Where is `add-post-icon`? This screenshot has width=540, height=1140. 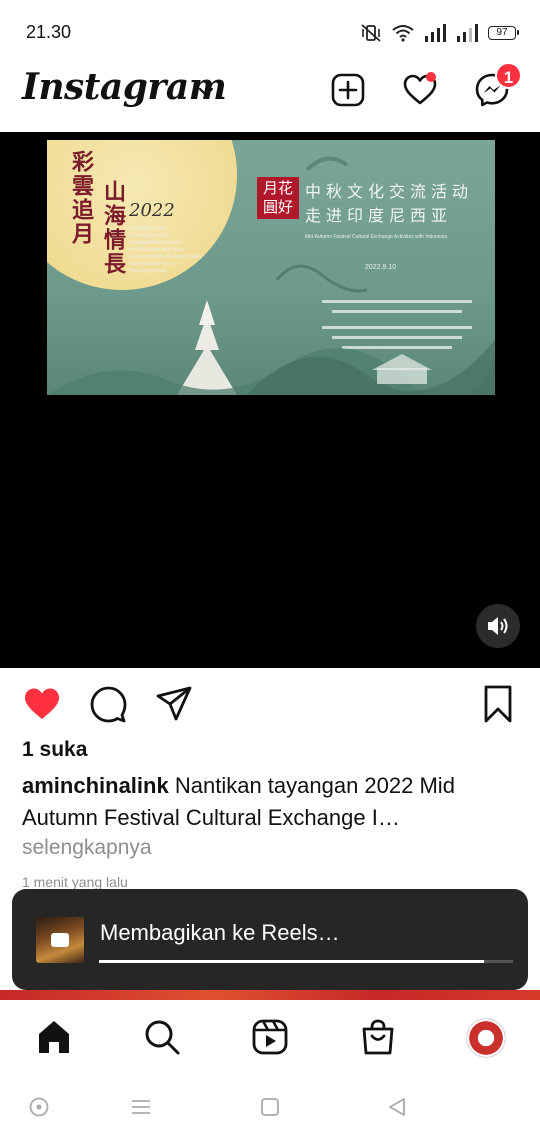
add-post-icon is located at coordinates (348, 90).